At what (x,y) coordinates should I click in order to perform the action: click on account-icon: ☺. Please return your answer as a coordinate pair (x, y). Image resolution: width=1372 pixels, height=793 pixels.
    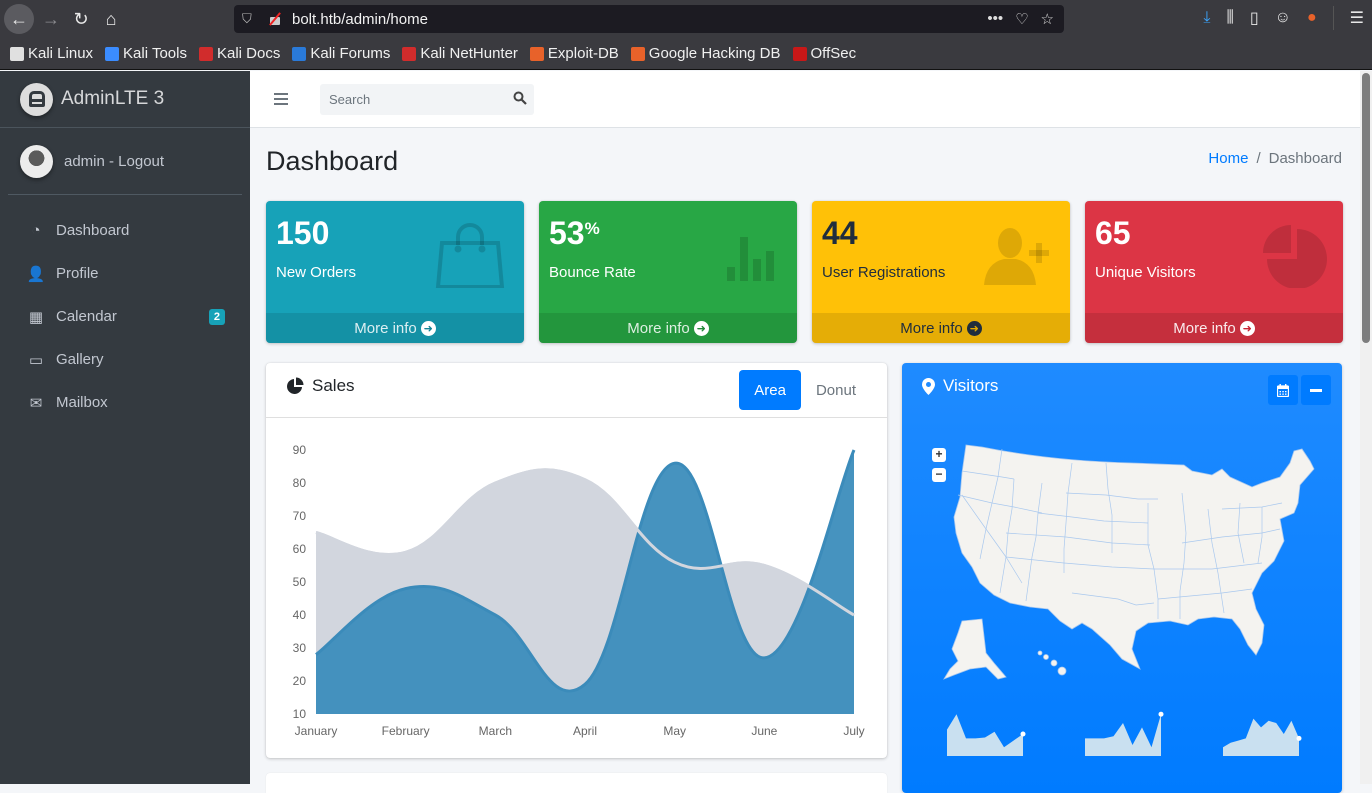
    Looking at the image, I should click on (1283, 18).